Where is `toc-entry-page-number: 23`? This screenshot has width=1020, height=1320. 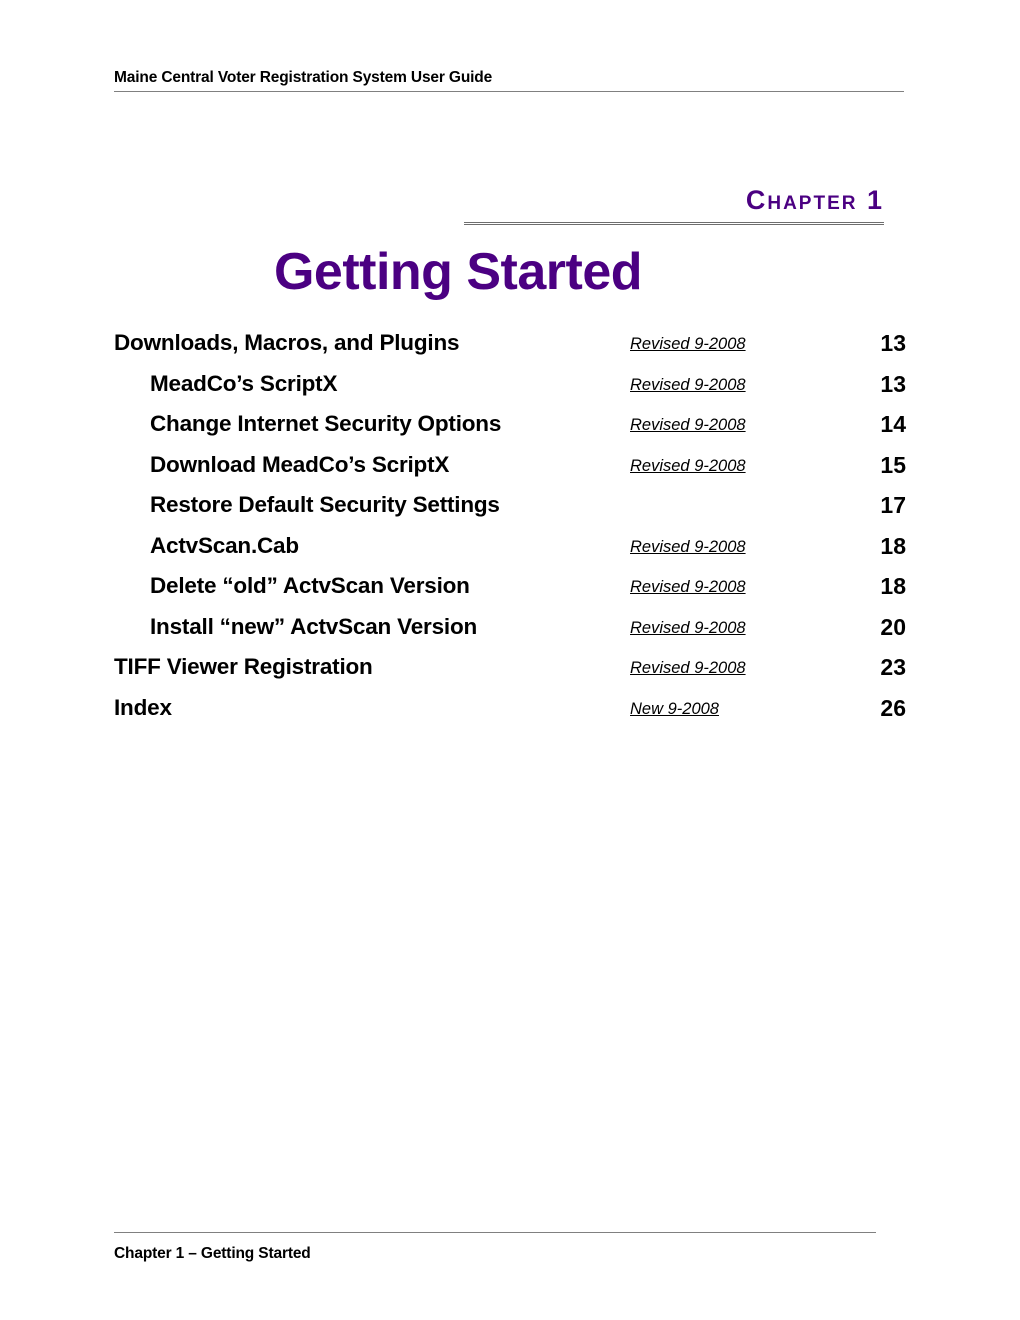
toc-entry-page-number: 23 is located at coordinates (871, 667).